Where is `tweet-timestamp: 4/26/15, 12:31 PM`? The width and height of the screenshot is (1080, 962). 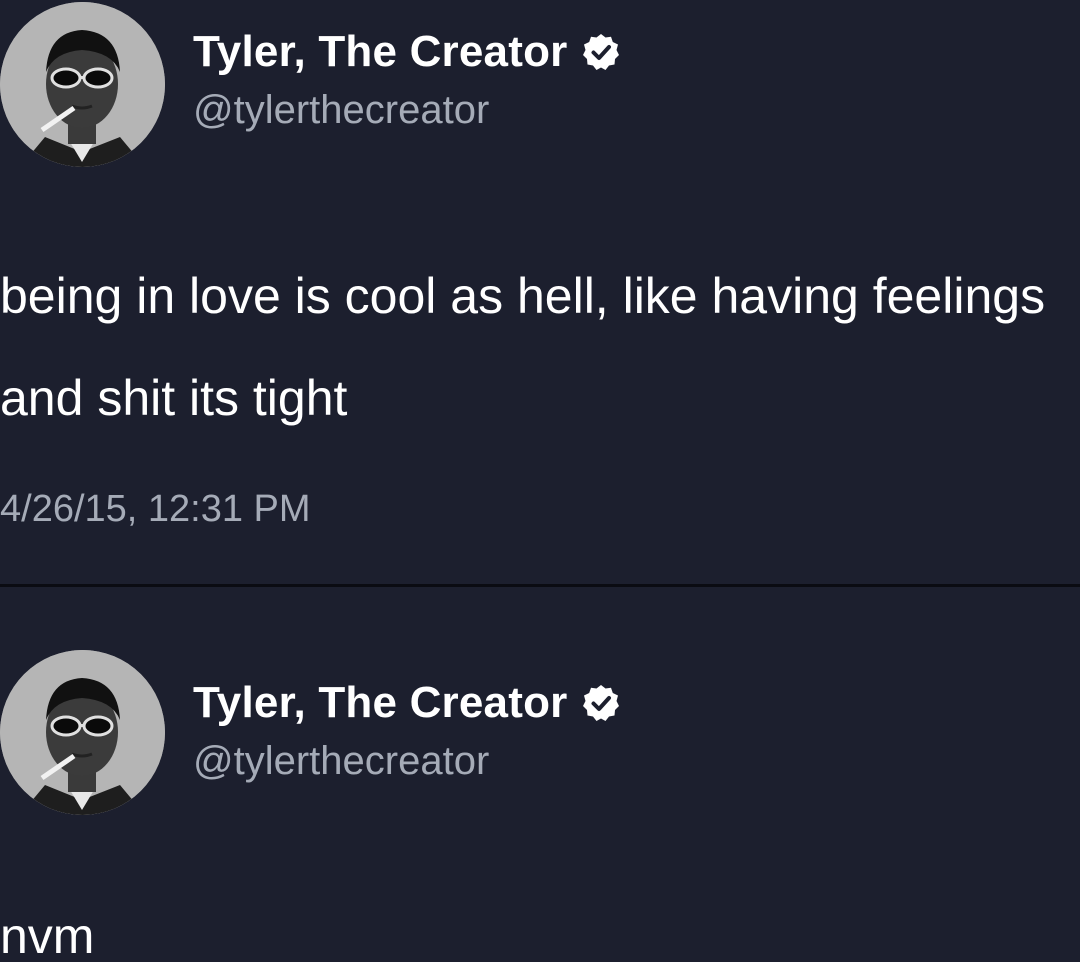 tweet-timestamp: 4/26/15, 12:31 PM is located at coordinates (155, 509).